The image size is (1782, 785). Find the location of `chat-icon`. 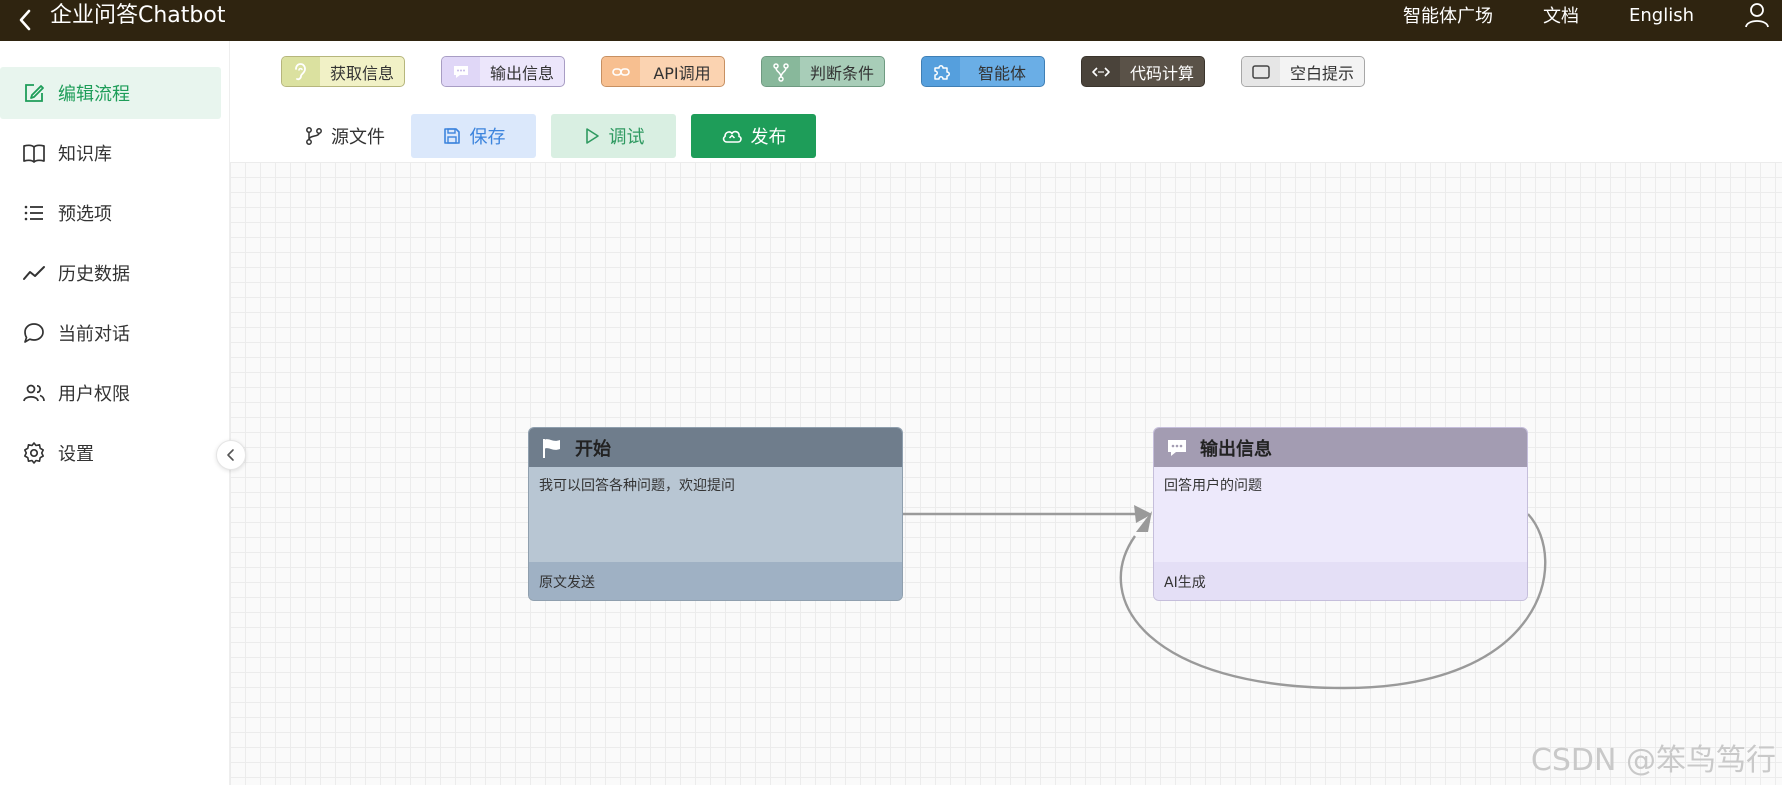

chat-icon is located at coordinates (34, 333).